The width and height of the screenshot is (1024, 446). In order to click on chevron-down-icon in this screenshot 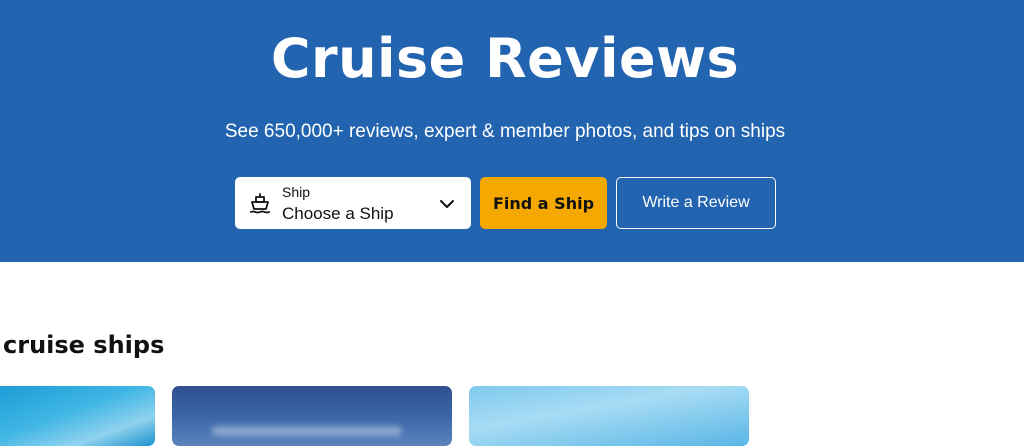, I will do `click(447, 203)`.